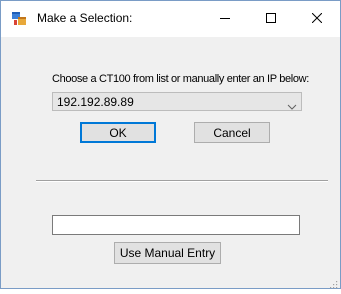 This screenshot has height=294, width=341. Describe the element at coordinates (85, 18) in the screenshot. I see `window-title: Make a Selection:` at that location.